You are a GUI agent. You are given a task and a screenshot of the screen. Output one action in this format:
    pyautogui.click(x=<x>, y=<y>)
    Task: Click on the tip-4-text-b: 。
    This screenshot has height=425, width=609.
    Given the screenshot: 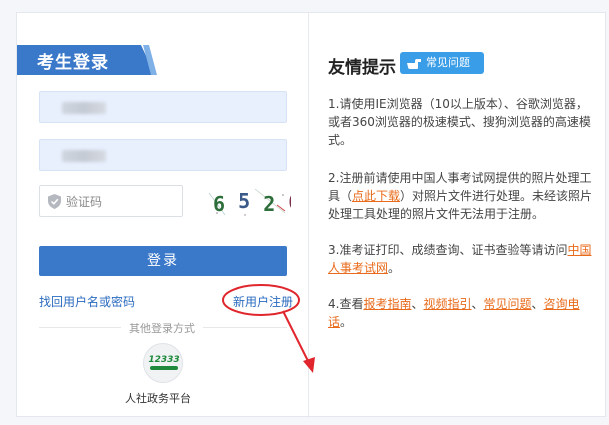 What is the action you would take?
    pyautogui.click(x=346, y=322)
    